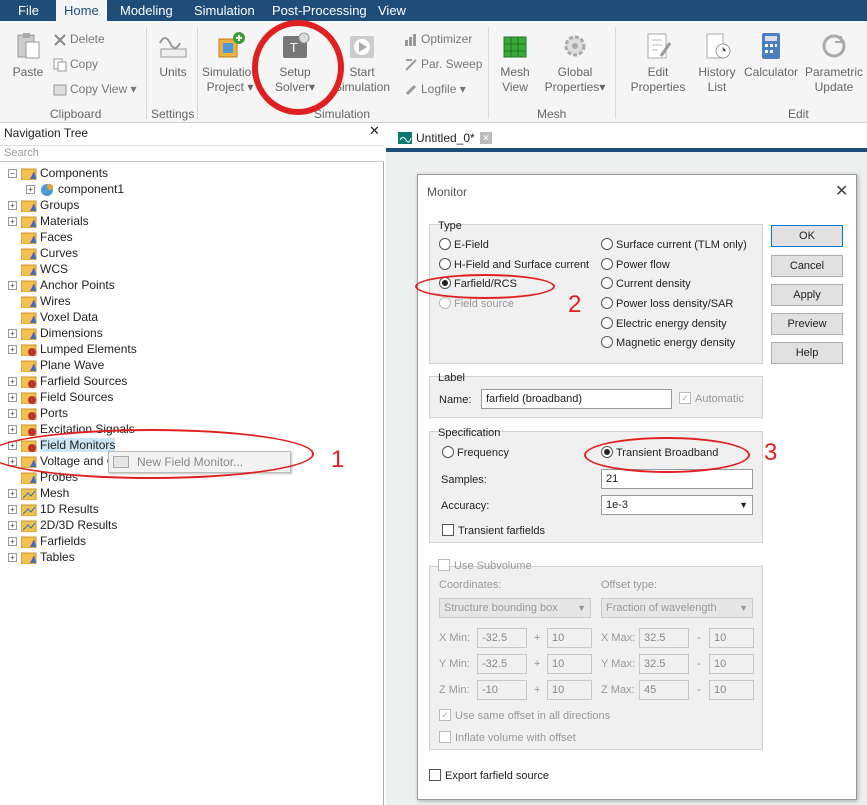 Image resolution: width=867 pixels, height=805 pixels. Describe the element at coordinates (58, 173) in the screenshot. I see `tree-item: − Components` at that location.